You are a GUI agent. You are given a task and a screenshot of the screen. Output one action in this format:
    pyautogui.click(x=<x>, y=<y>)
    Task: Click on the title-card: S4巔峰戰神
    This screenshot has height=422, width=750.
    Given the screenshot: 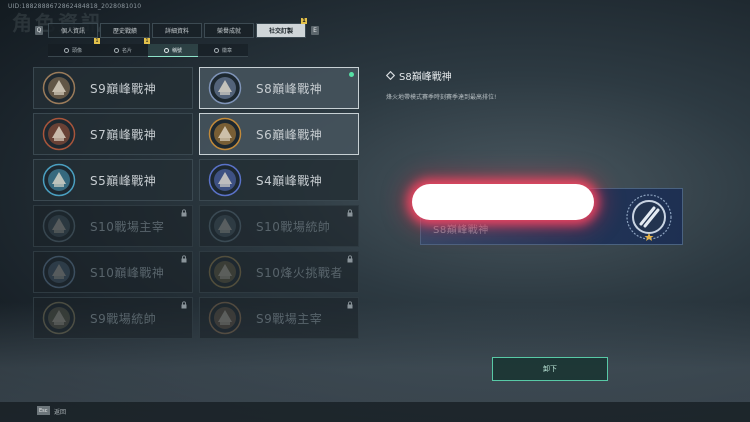 What is the action you would take?
    pyautogui.click(x=279, y=180)
    